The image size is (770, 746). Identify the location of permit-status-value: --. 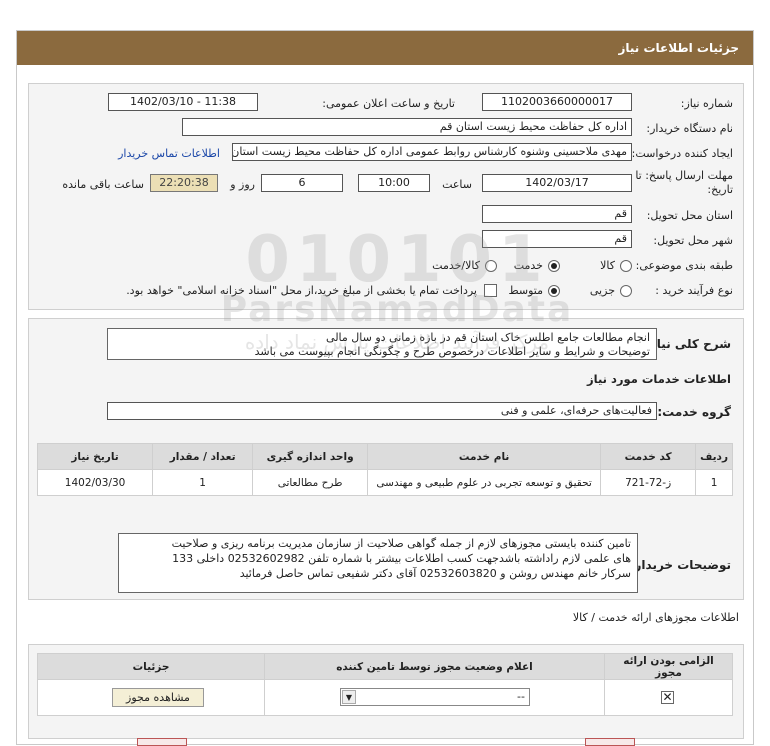
(521, 696).